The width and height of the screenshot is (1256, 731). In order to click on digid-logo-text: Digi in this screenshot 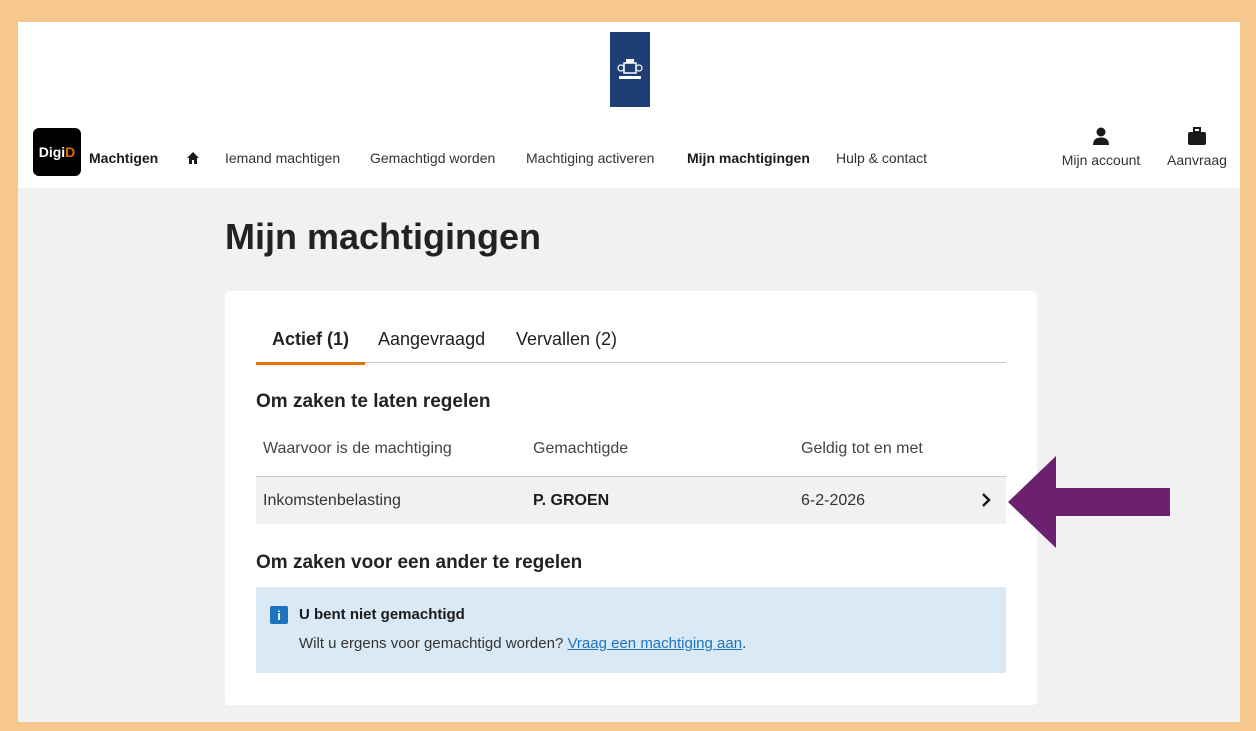, I will do `click(52, 152)`.